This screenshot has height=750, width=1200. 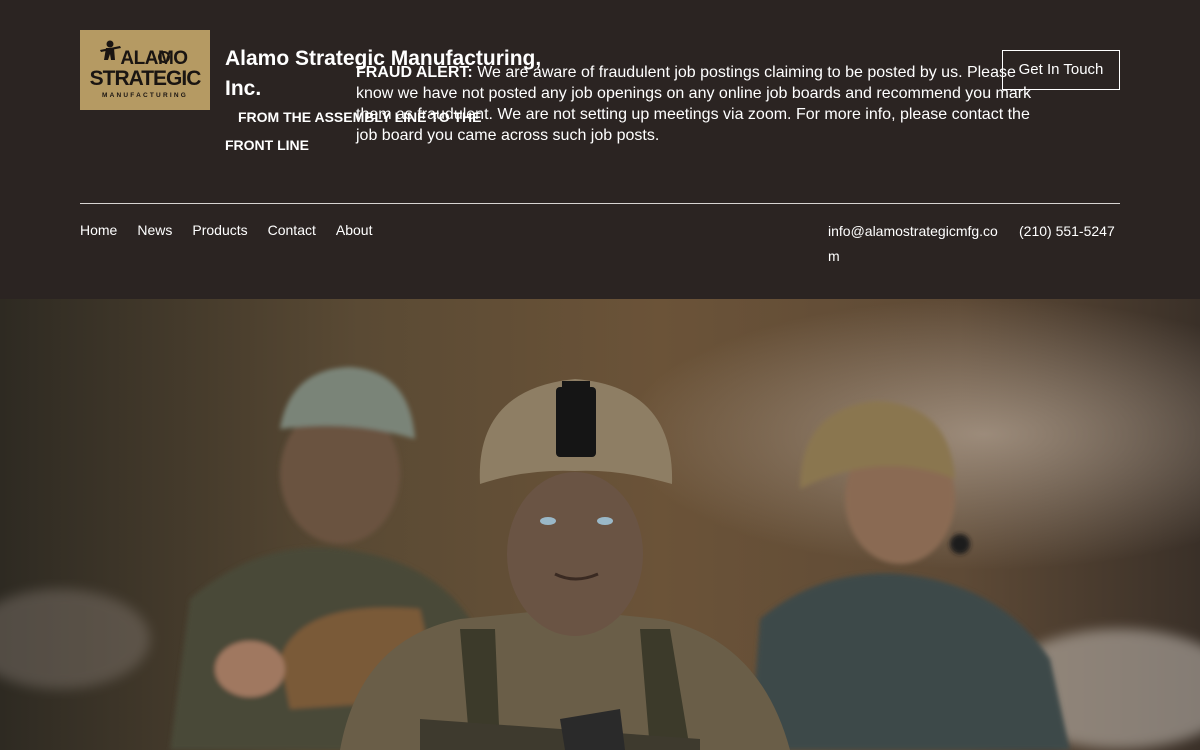 I want to click on nav-item-contact: Contact, so click(x=292, y=230).